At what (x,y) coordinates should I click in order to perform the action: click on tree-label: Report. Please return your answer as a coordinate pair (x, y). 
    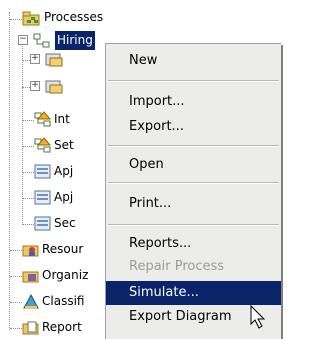
    Looking at the image, I should click on (62, 327).